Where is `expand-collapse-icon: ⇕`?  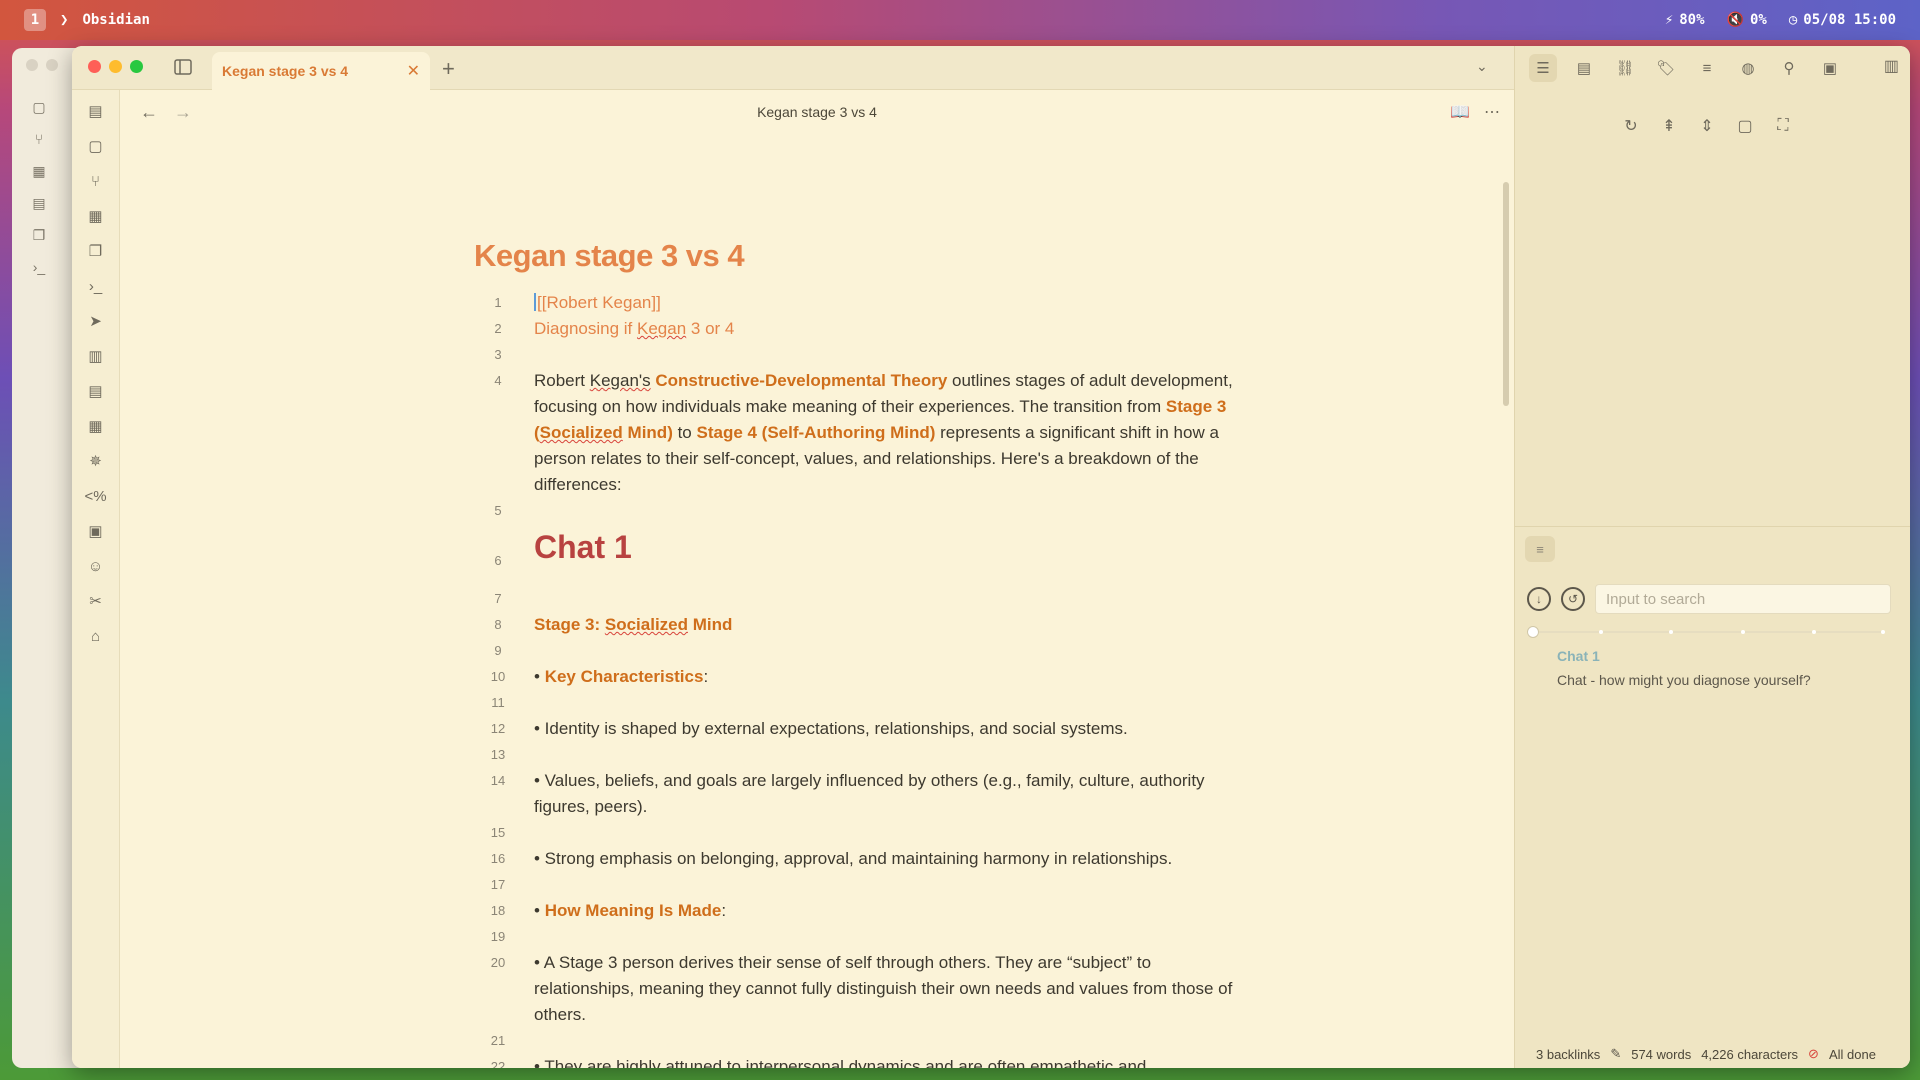
expand-collapse-icon: ⇕ is located at coordinates (1707, 126).